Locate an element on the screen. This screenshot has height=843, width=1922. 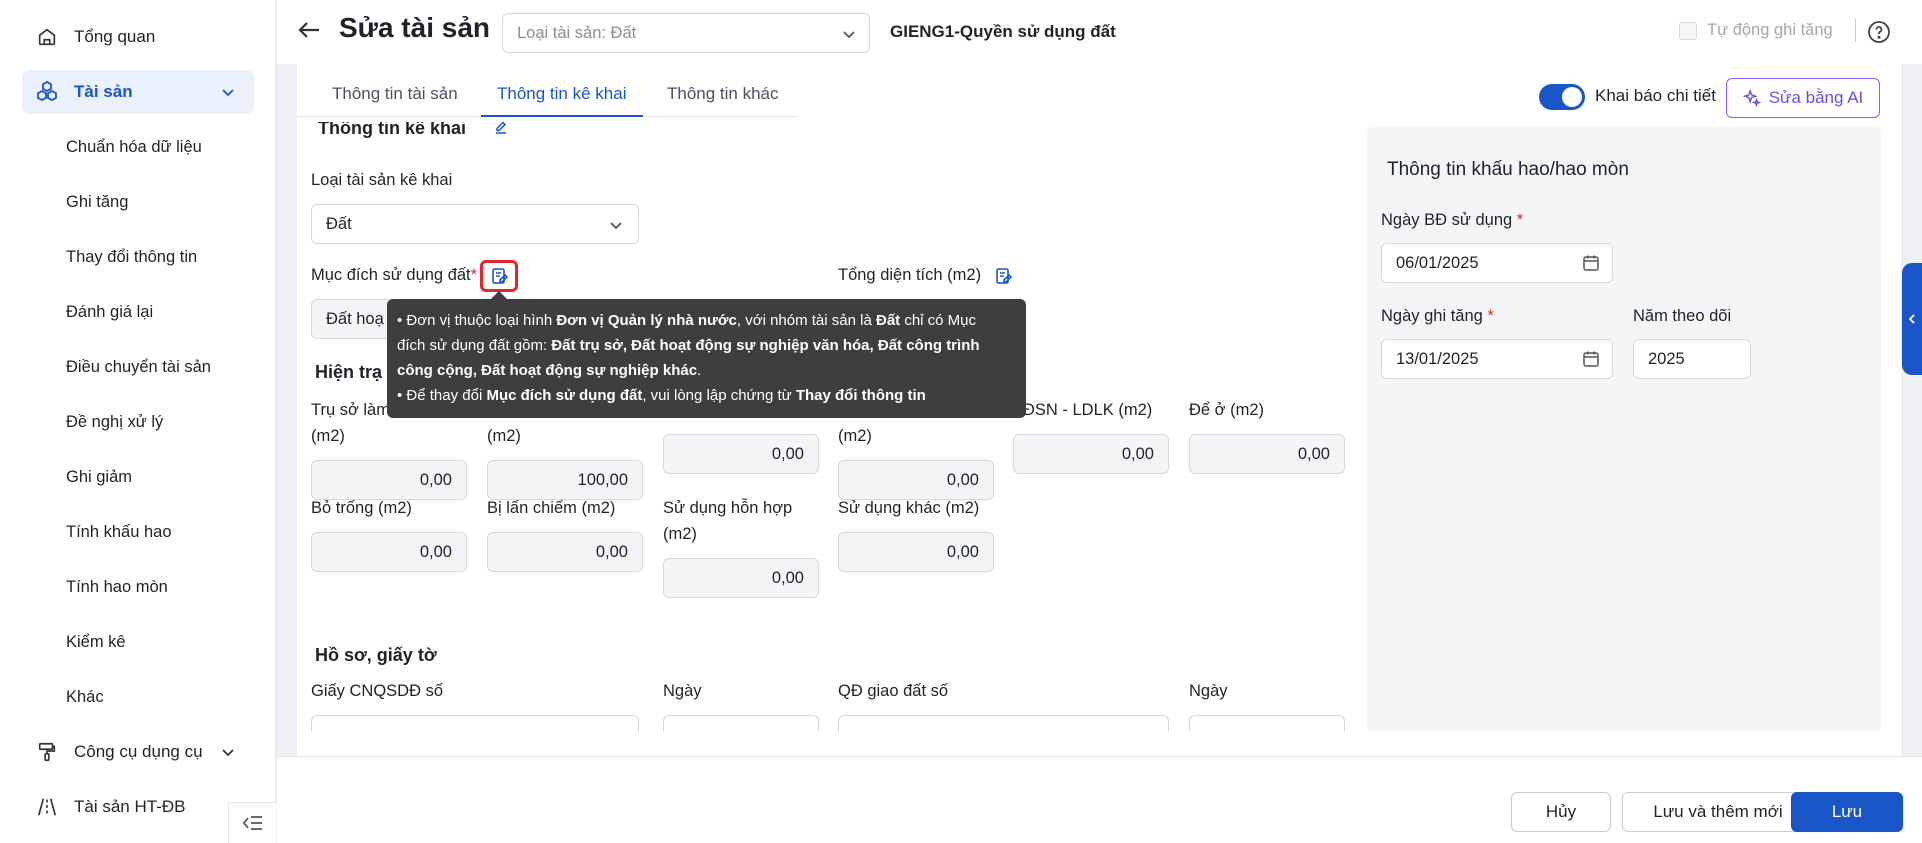
tooltip-bold: Đất is located at coordinates (888, 320).